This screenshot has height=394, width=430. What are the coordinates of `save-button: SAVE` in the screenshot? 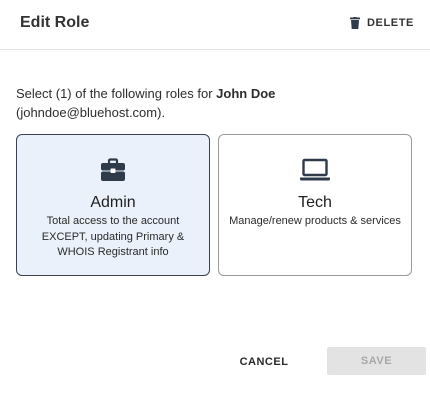 It's located at (376, 361).